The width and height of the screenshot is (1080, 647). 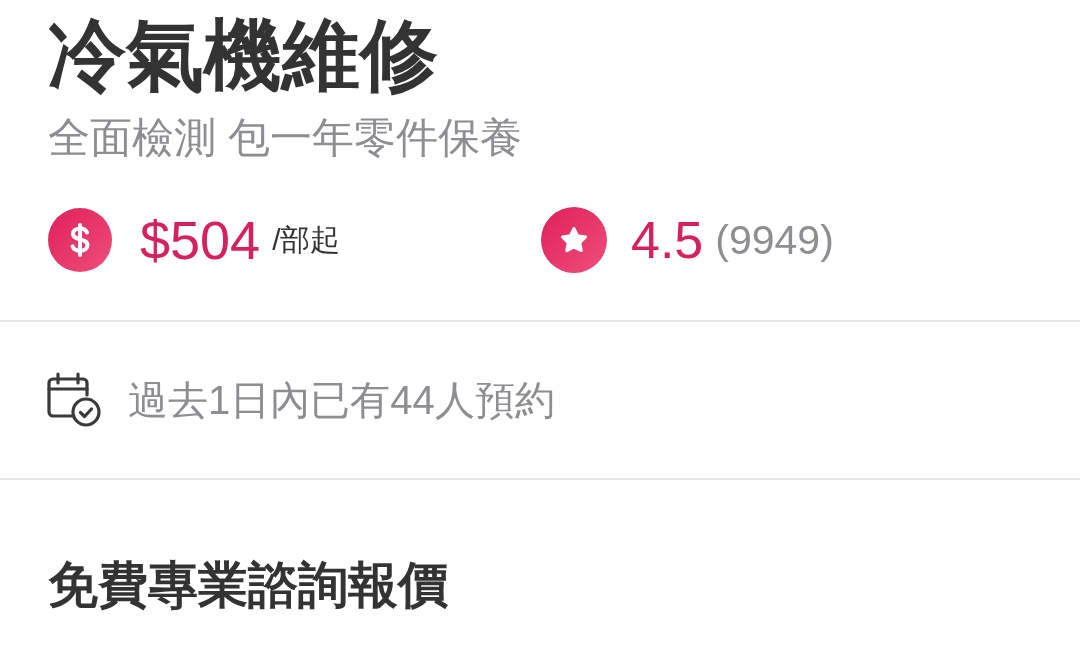 What do you see at coordinates (243, 55) in the screenshot?
I see `page-title: 冷氣機維修` at bounding box center [243, 55].